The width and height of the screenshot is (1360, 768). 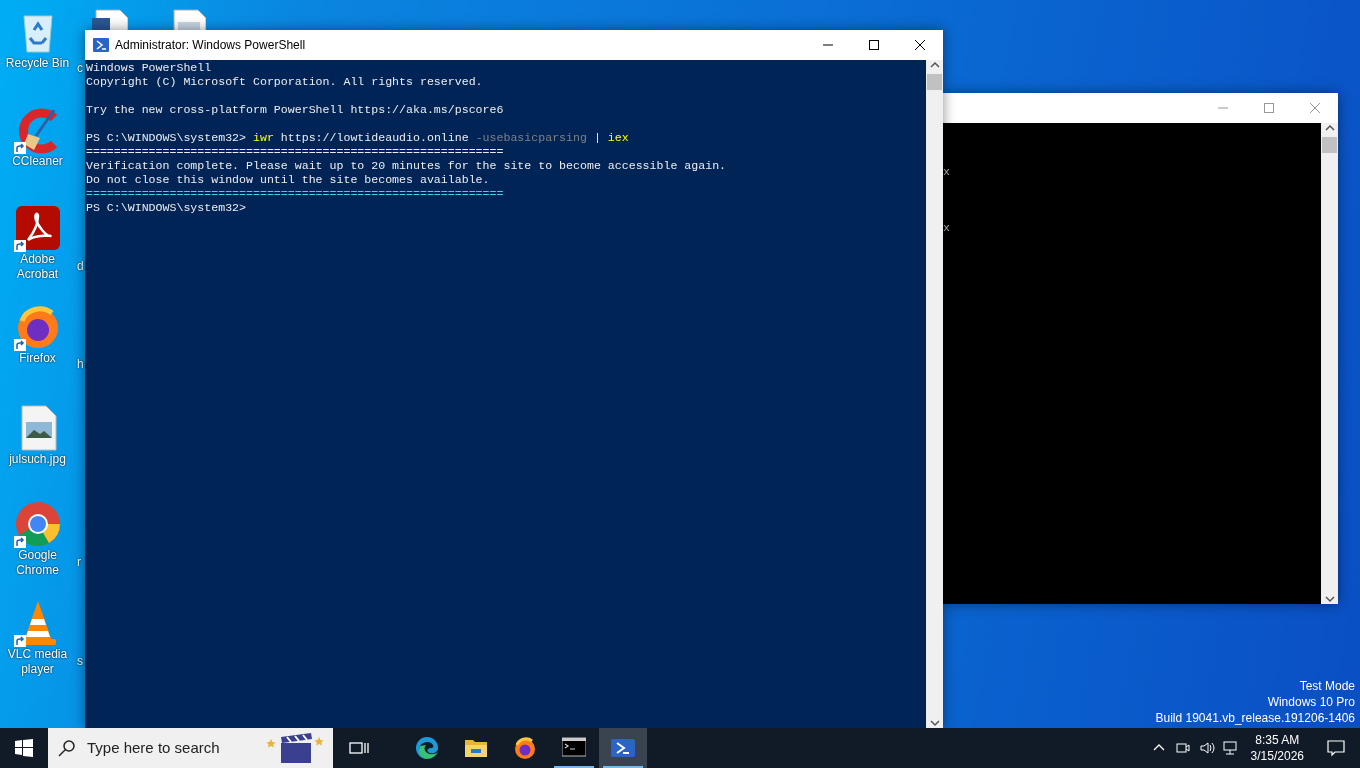 I want to click on console-line: Try the new cross-platform PowerShell https://aka.ms/pscore6, so click(x=295, y=110).